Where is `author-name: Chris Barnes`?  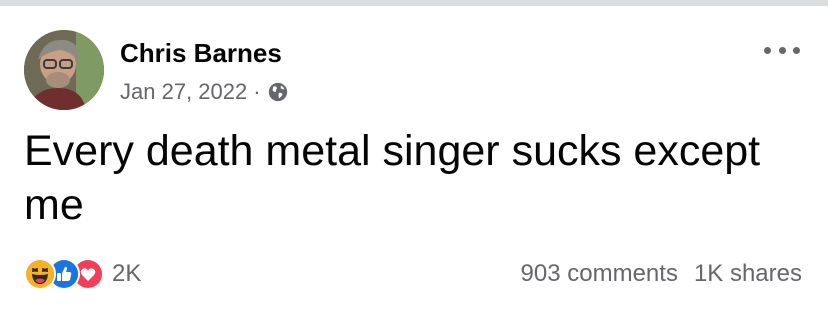 author-name: Chris Barnes is located at coordinates (201, 53).